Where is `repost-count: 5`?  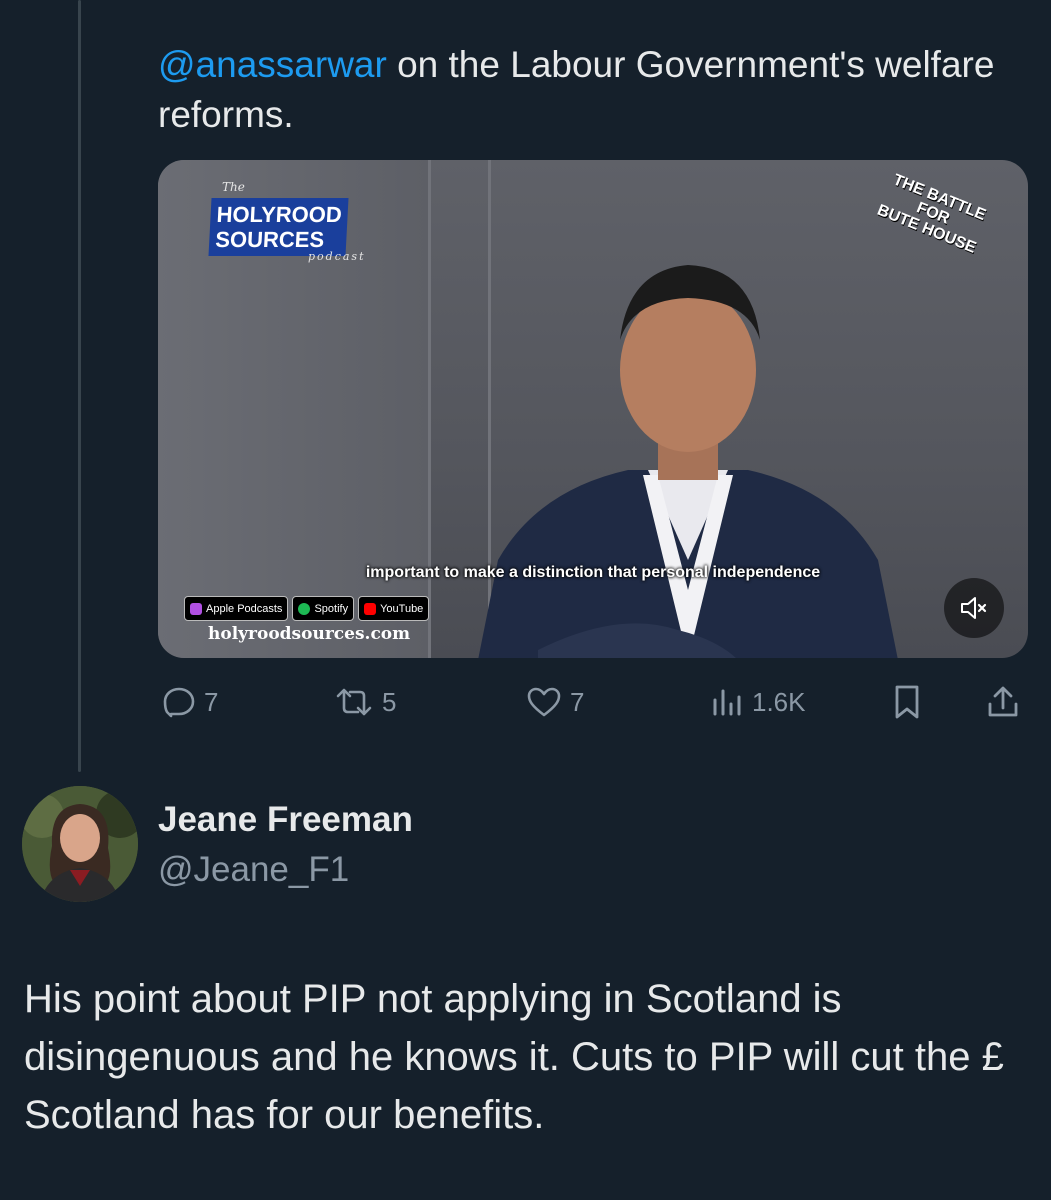
repost-count: 5 is located at coordinates (389, 701).